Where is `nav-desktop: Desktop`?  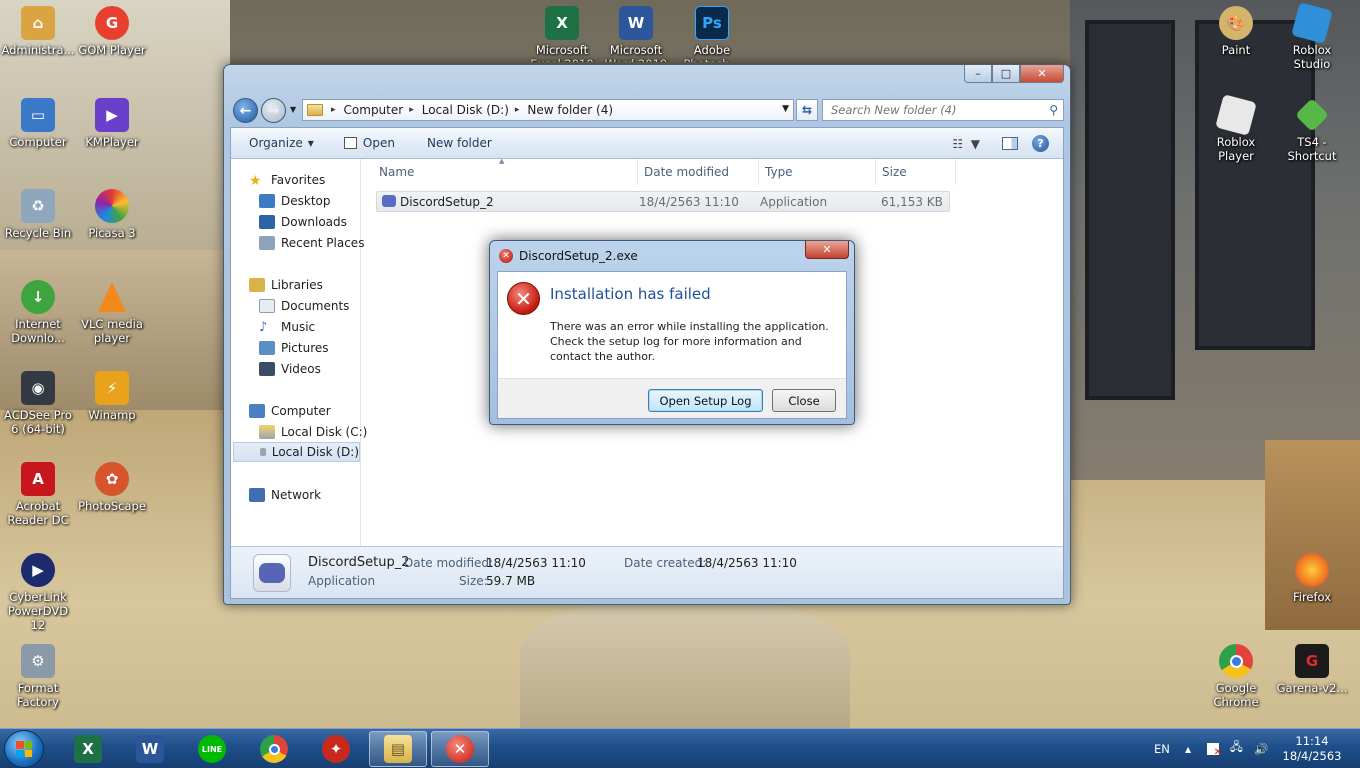 nav-desktop: Desktop is located at coordinates (295, 201).